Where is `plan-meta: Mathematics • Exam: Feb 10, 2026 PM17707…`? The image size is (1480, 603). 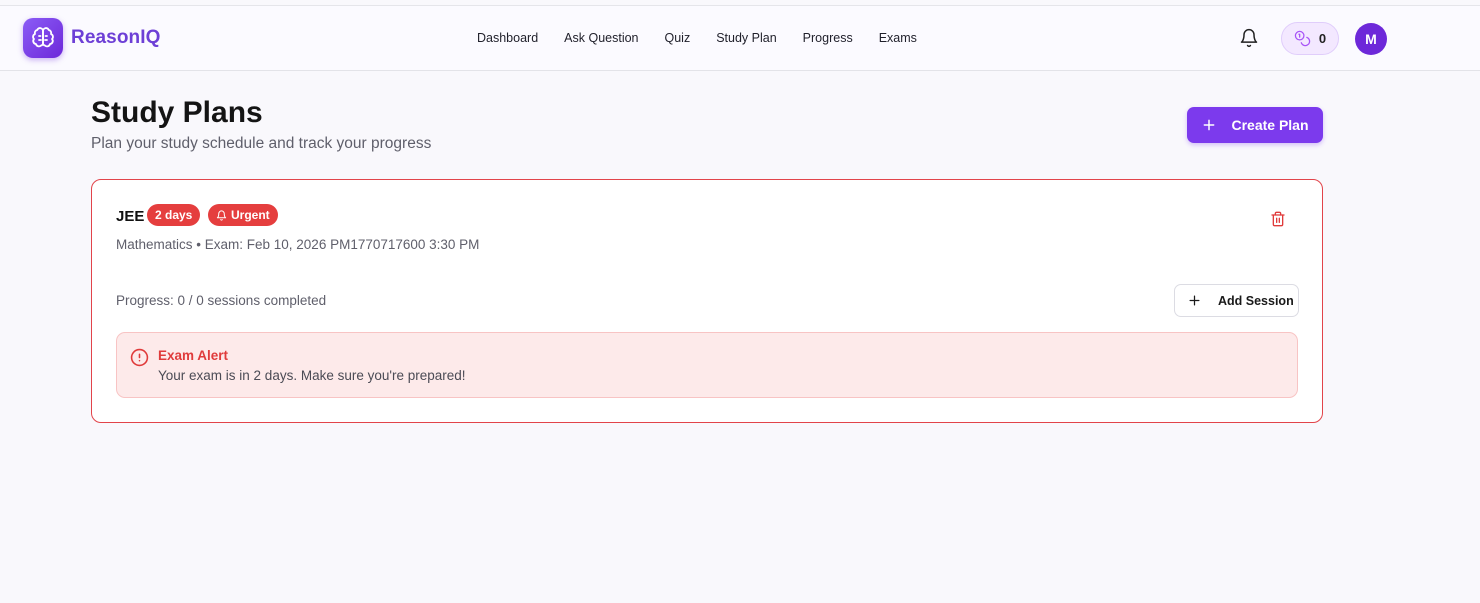 plan-meta: Mathematics • Exam: Feb 10, 2026 PM17707… is located at coordinates (298, 244).